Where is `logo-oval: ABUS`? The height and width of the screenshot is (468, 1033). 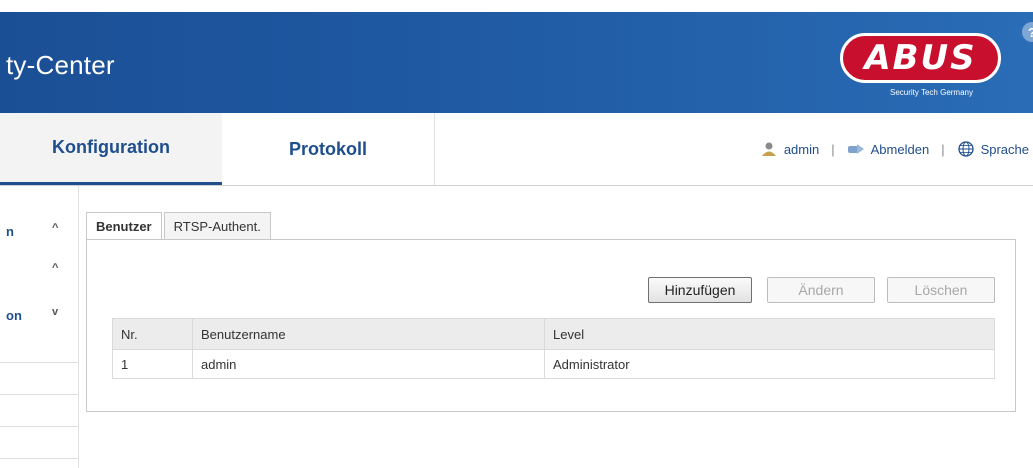 logo-oval: ABUS is located at coordinates (920, 58).